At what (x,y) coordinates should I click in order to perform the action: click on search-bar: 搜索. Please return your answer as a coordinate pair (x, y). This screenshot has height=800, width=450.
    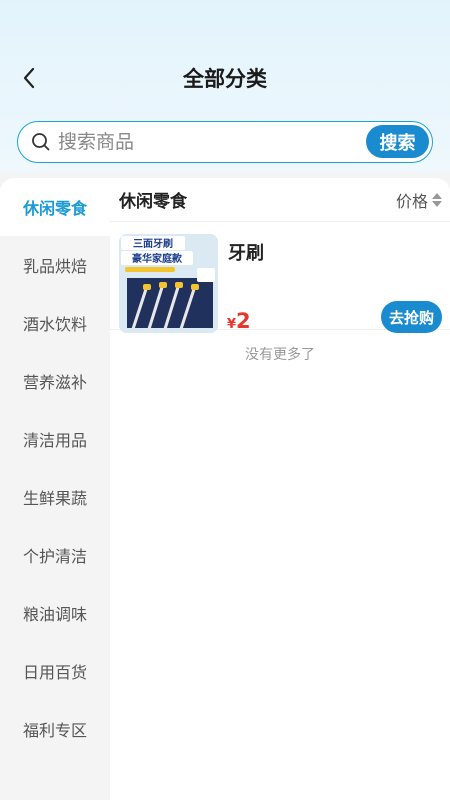
    Looking at the image, I should click on (225, 142).